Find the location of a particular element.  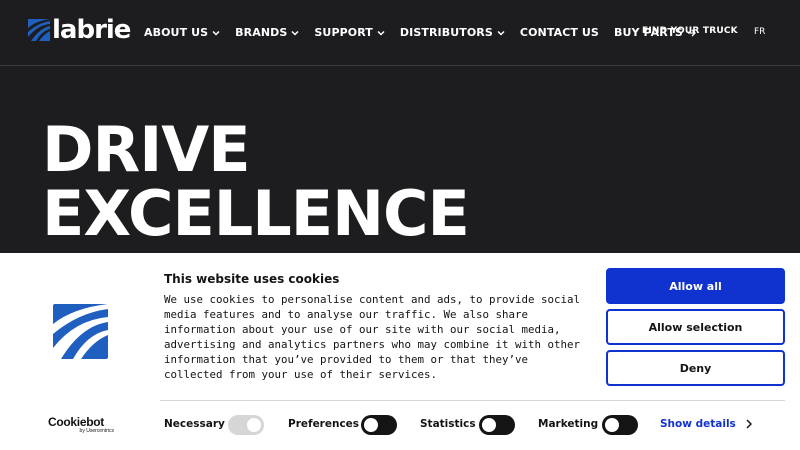

nav-contact-us: CONTACT US is located at coordinates (559, 32).